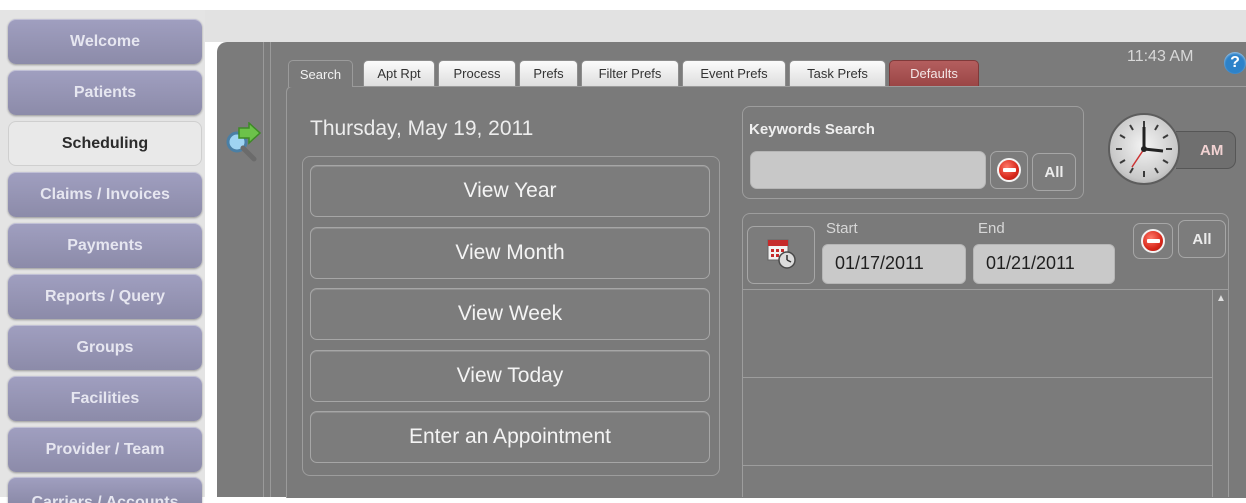 Image resolution: width=1246 pixels, height=503 pixels. Describe the element at coordinates (1160, 56) in the screenshot. I see `clock-time: 11:43 AM` at that location.